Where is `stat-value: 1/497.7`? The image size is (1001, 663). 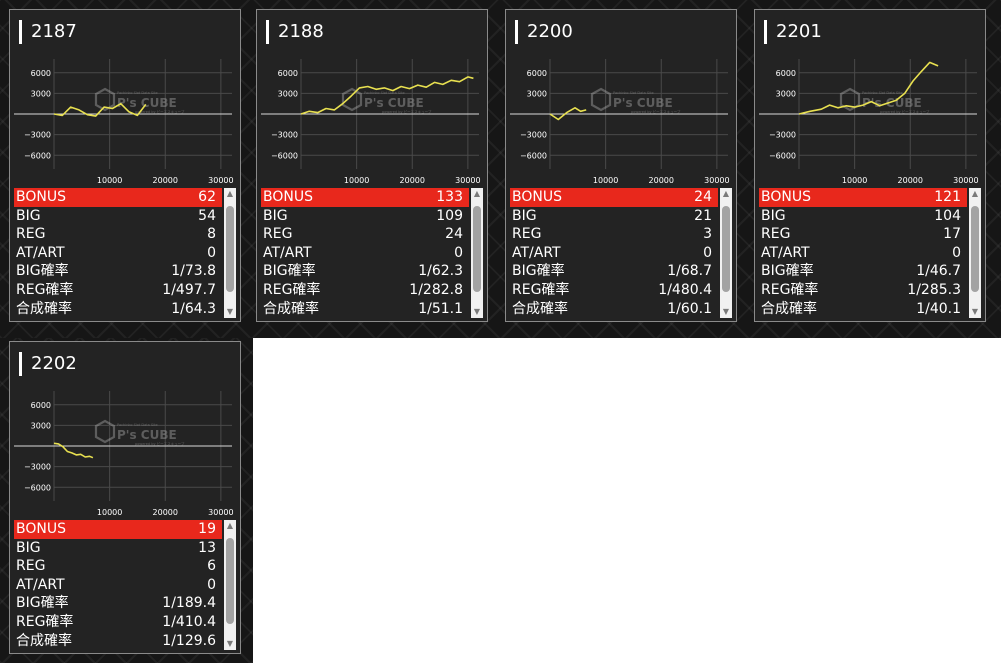 stat-value: 1/497.7 is located at coordinates (189, 289).